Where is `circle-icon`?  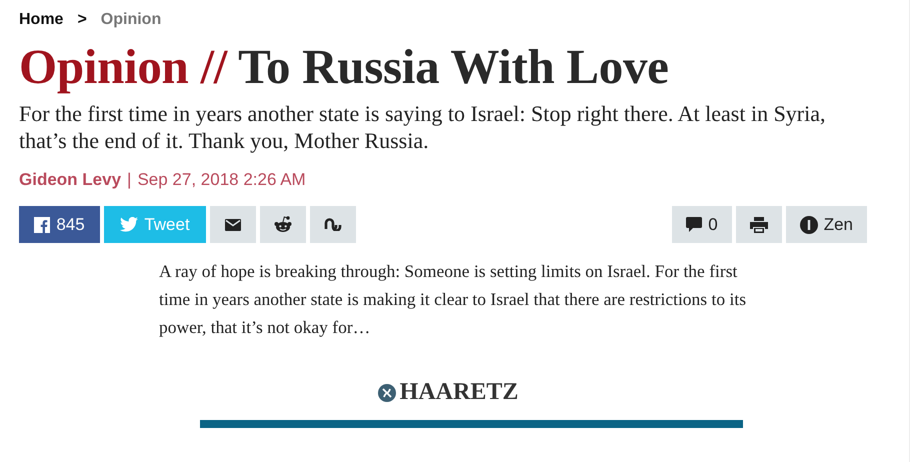 circle-icon is located at coordinates (809, 225).